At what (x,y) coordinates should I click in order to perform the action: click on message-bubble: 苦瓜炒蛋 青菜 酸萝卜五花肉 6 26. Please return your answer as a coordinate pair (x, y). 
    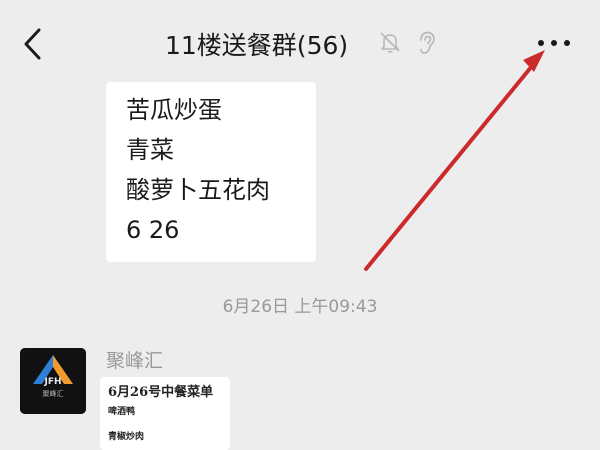
    Looking at the image, I should click on (211, 172).